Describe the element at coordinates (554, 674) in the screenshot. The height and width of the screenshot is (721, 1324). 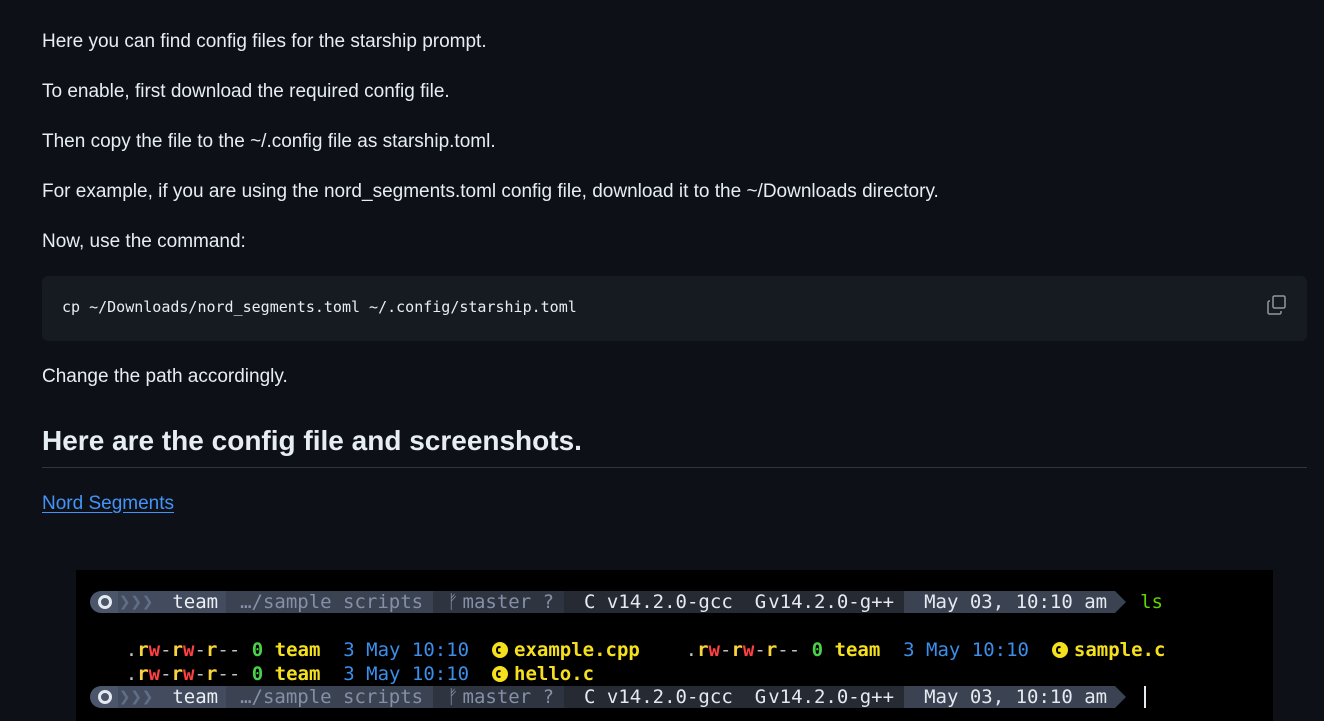
I see `file-name: hello.c` at that location.